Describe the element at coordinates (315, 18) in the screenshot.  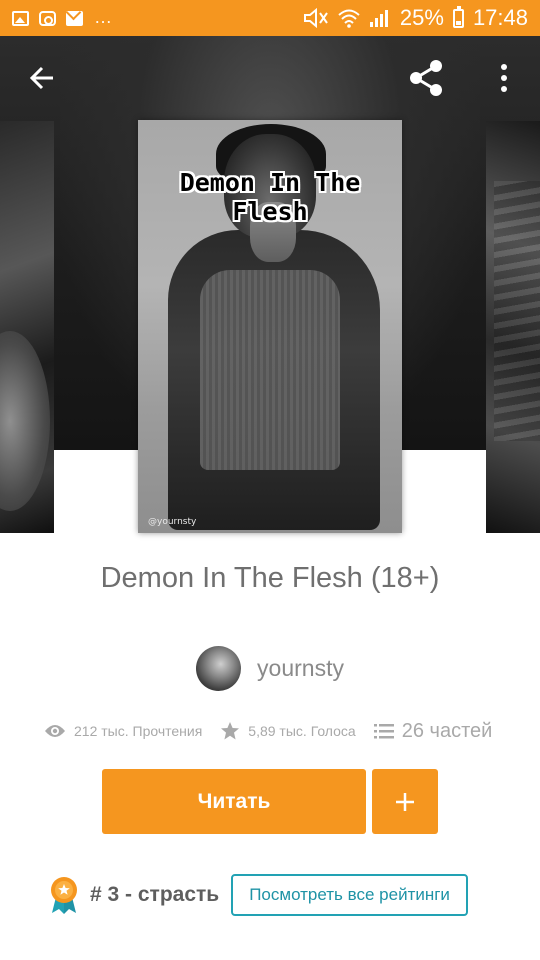
I see `mute-icon` at that location.